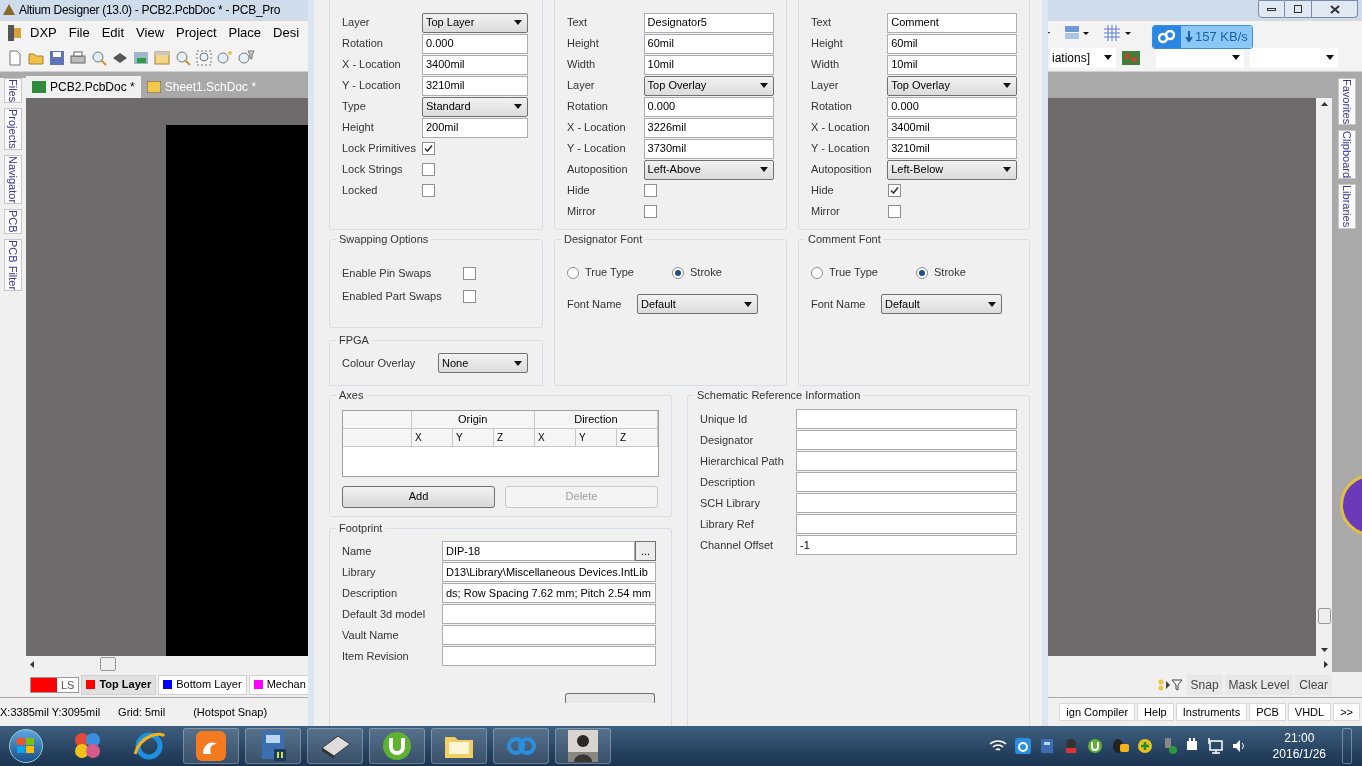 Image resolution: width=1362 pixels, height=766 pixels. Describe the element at coordinates (1083, 57) in the screenshot. I see `dropdown: iations]` at that location.